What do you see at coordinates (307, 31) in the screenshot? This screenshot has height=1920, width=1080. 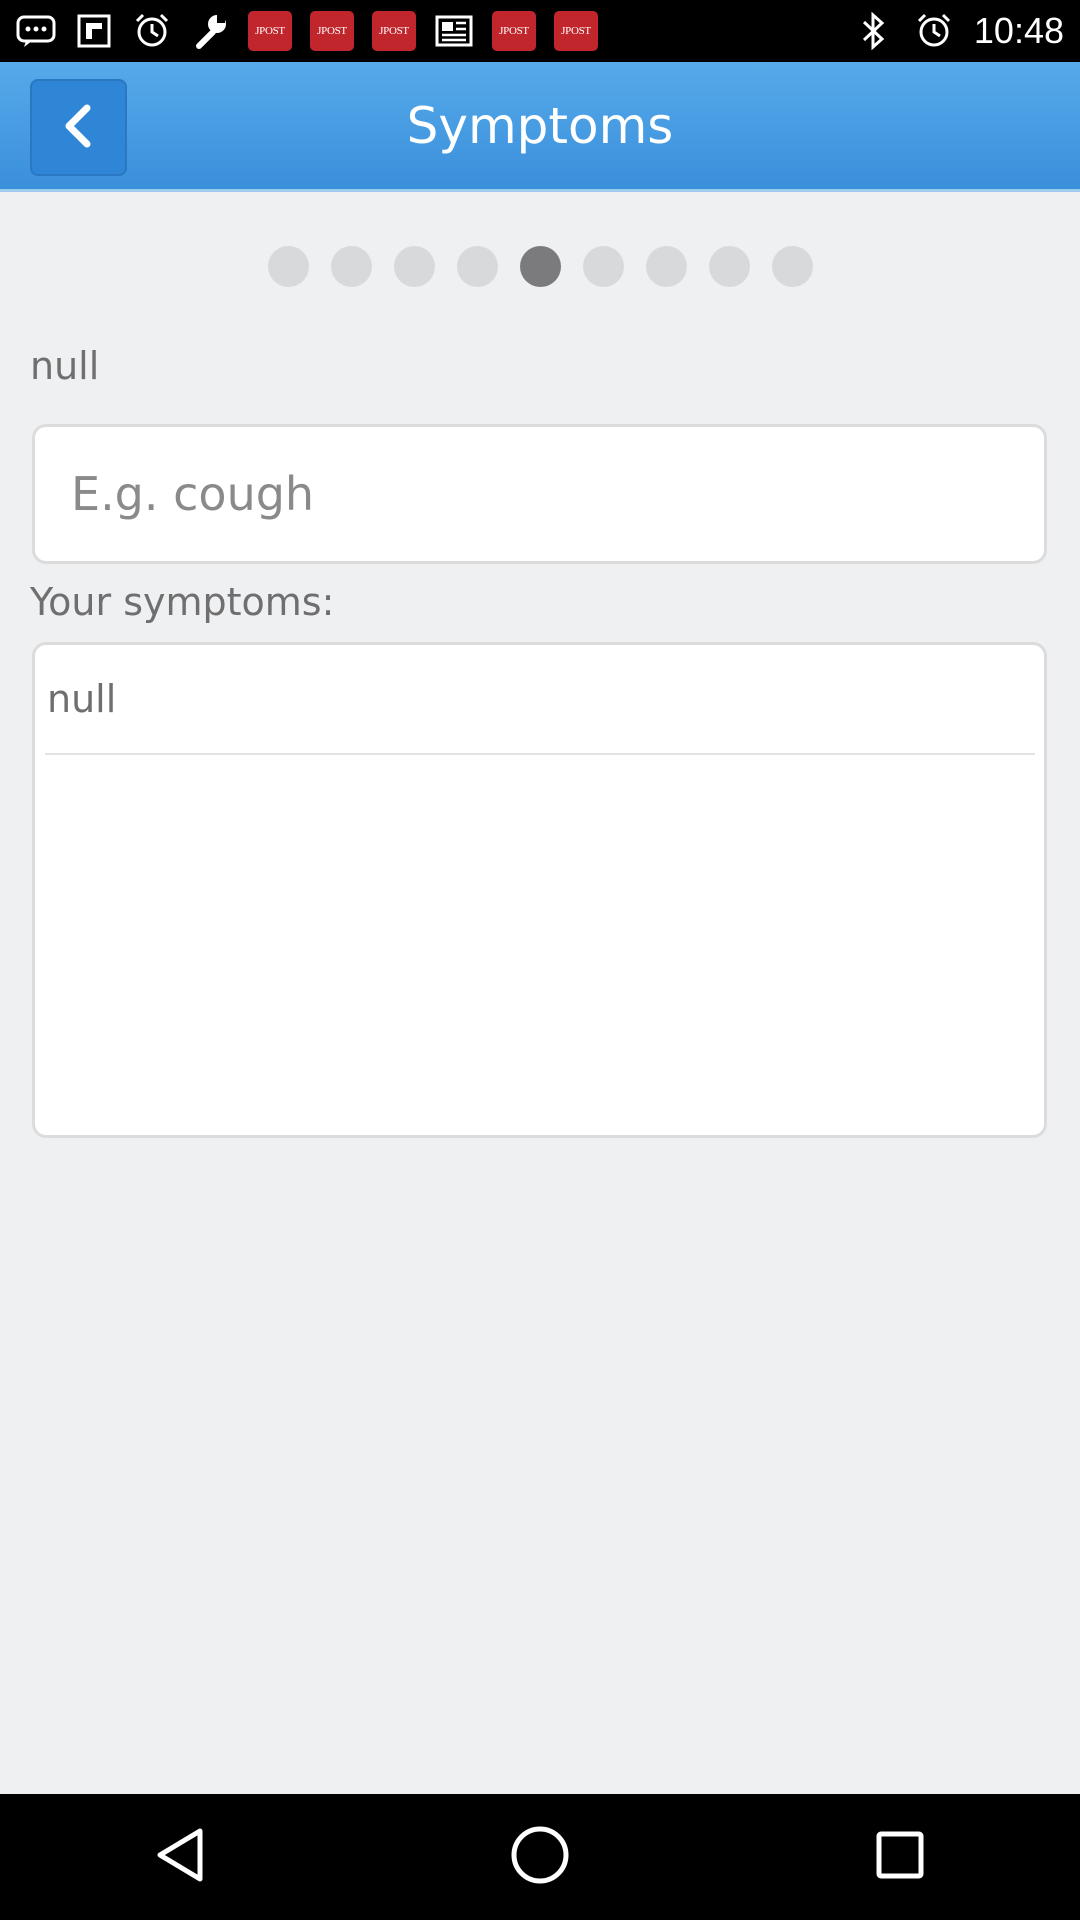 I see `notification-icons: JPOST JPOST JPOST JPOST JPOST` at bounding box center [307, 31].